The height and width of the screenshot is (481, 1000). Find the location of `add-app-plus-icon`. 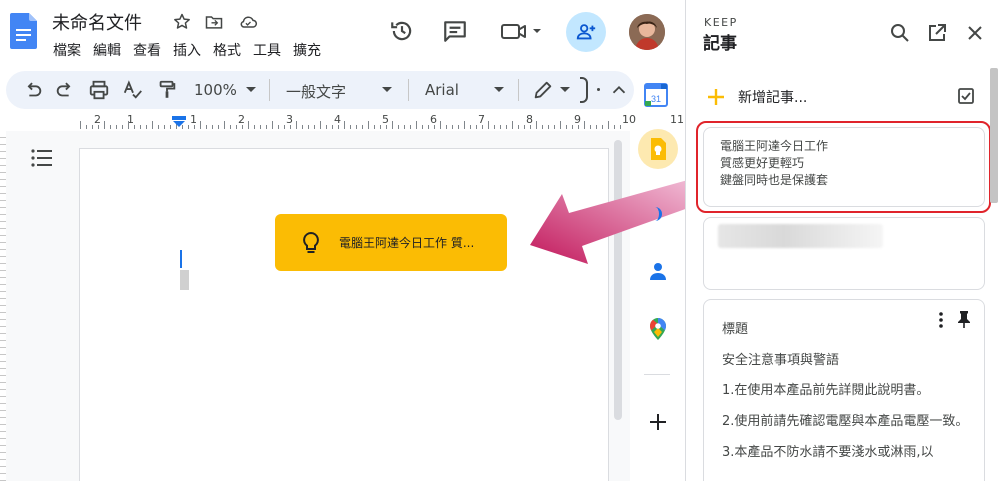

add-app-plus-icon is located at coordinates (658, 422).